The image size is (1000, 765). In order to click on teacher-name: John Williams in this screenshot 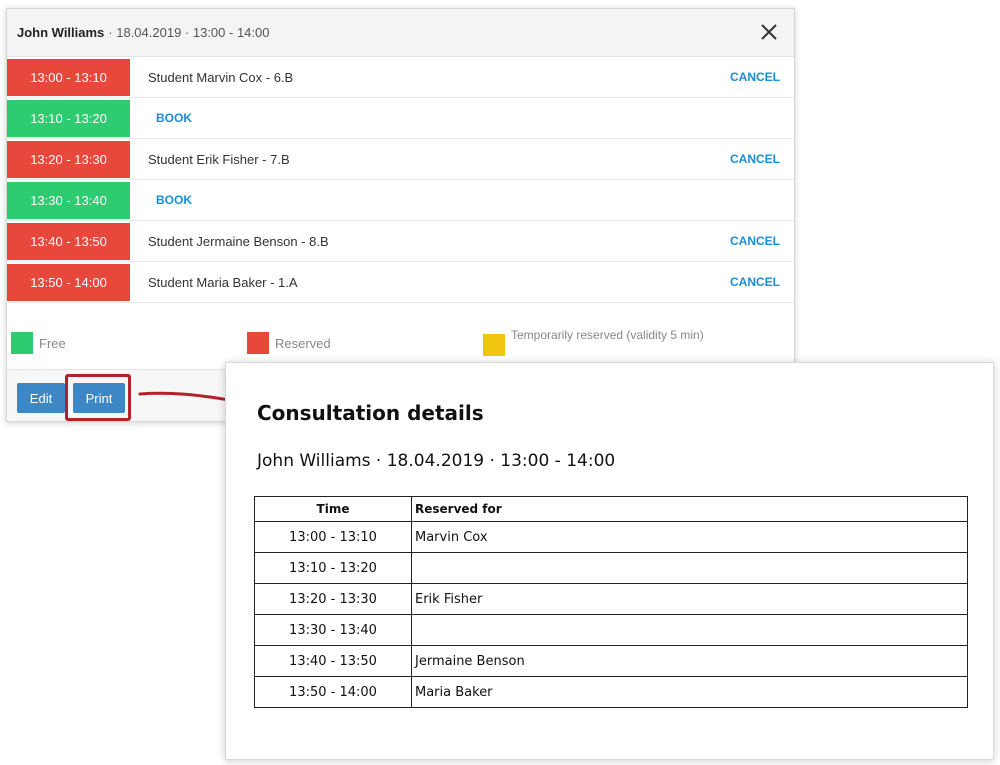, I will do `click(61, 32)`.